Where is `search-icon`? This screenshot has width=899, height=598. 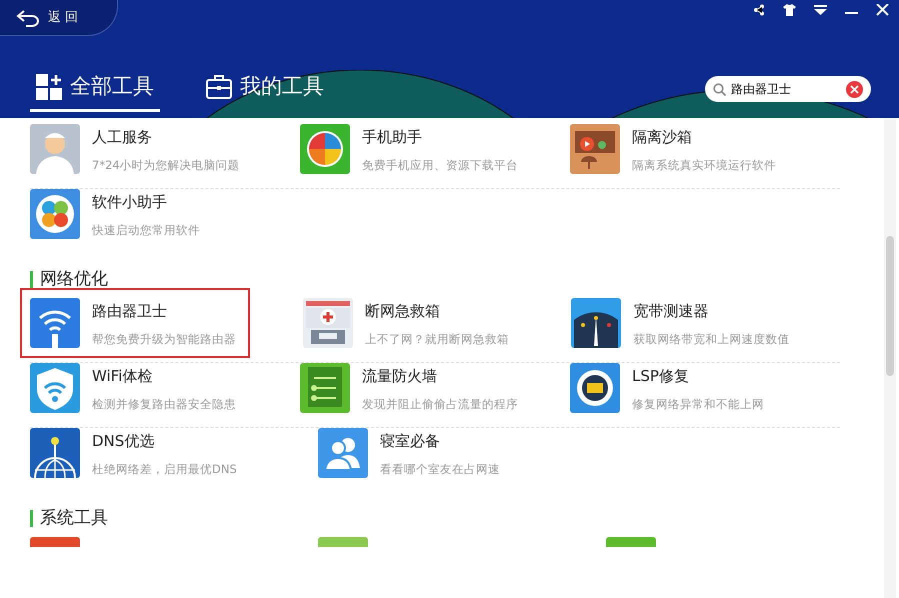
search-icon is located at coordinates (719, 89).